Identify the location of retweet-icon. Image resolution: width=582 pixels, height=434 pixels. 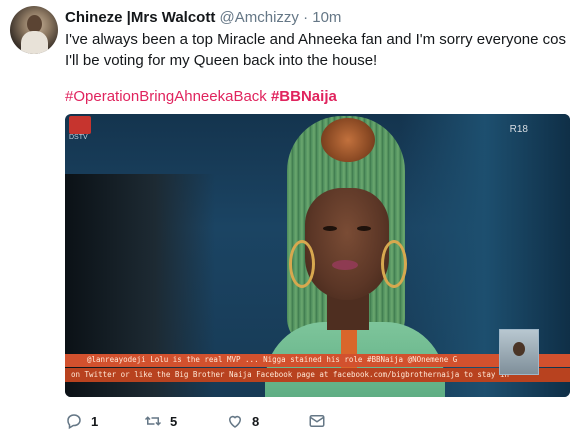
(153, 421).